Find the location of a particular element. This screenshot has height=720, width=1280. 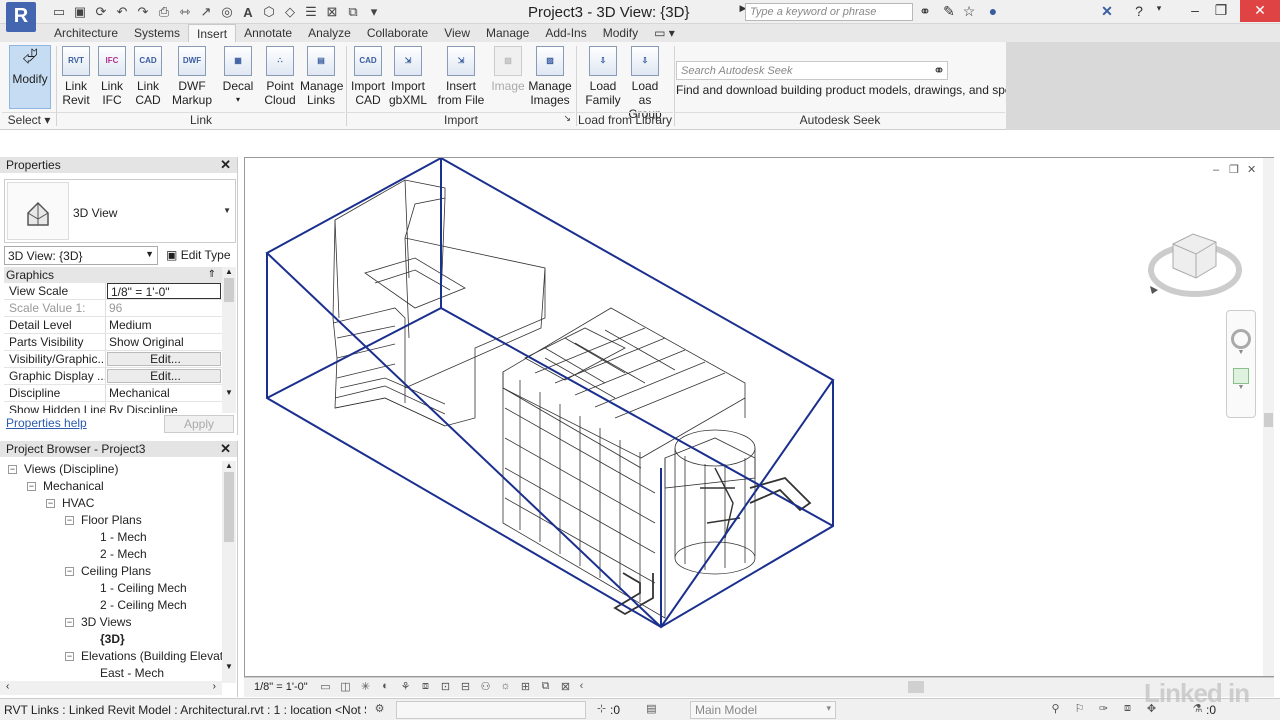

import-gbxml-button: ⇲ Import gbXML is located at coordinates (408, 75).